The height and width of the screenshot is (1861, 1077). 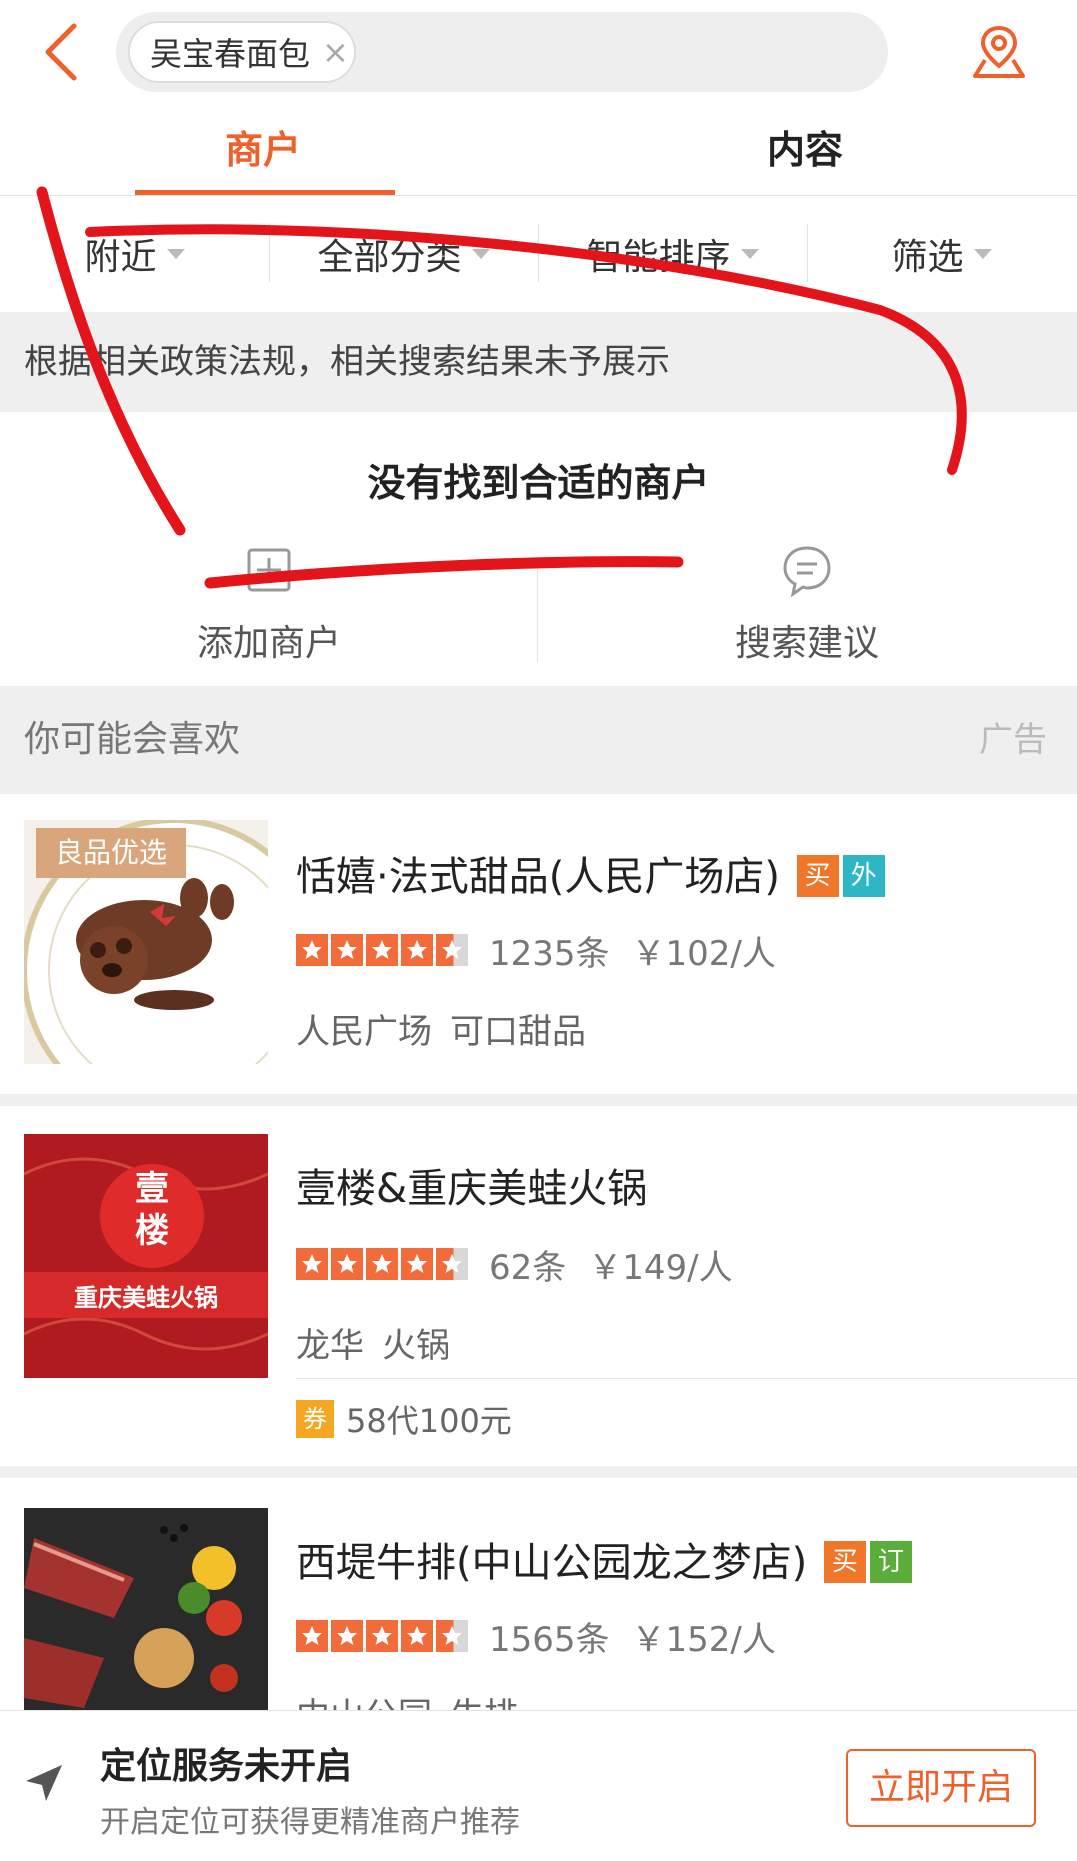 I want to click on back-button, so click(x=63, y=51).